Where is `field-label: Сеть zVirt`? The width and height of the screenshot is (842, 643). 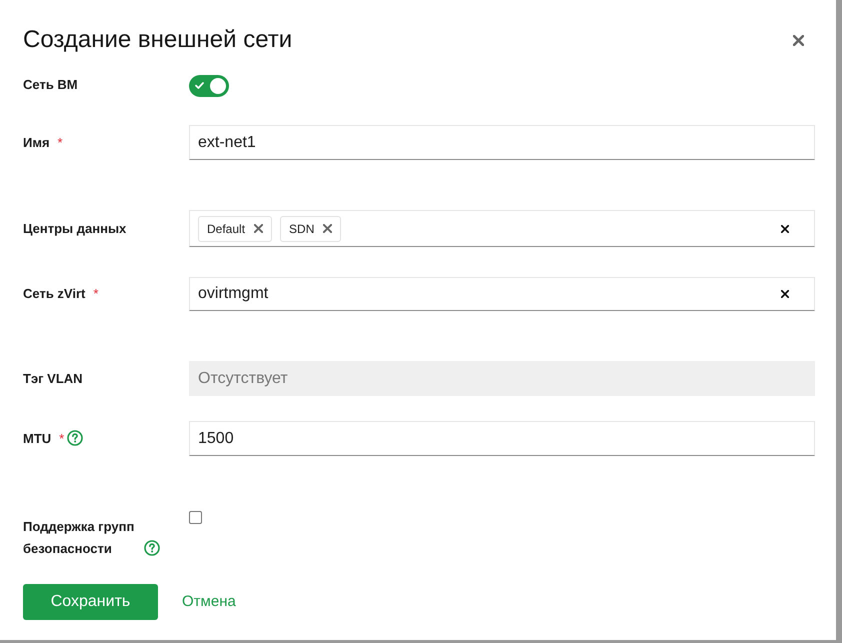
field-label: Сеть zVirt is located at coordinates (54, 294).